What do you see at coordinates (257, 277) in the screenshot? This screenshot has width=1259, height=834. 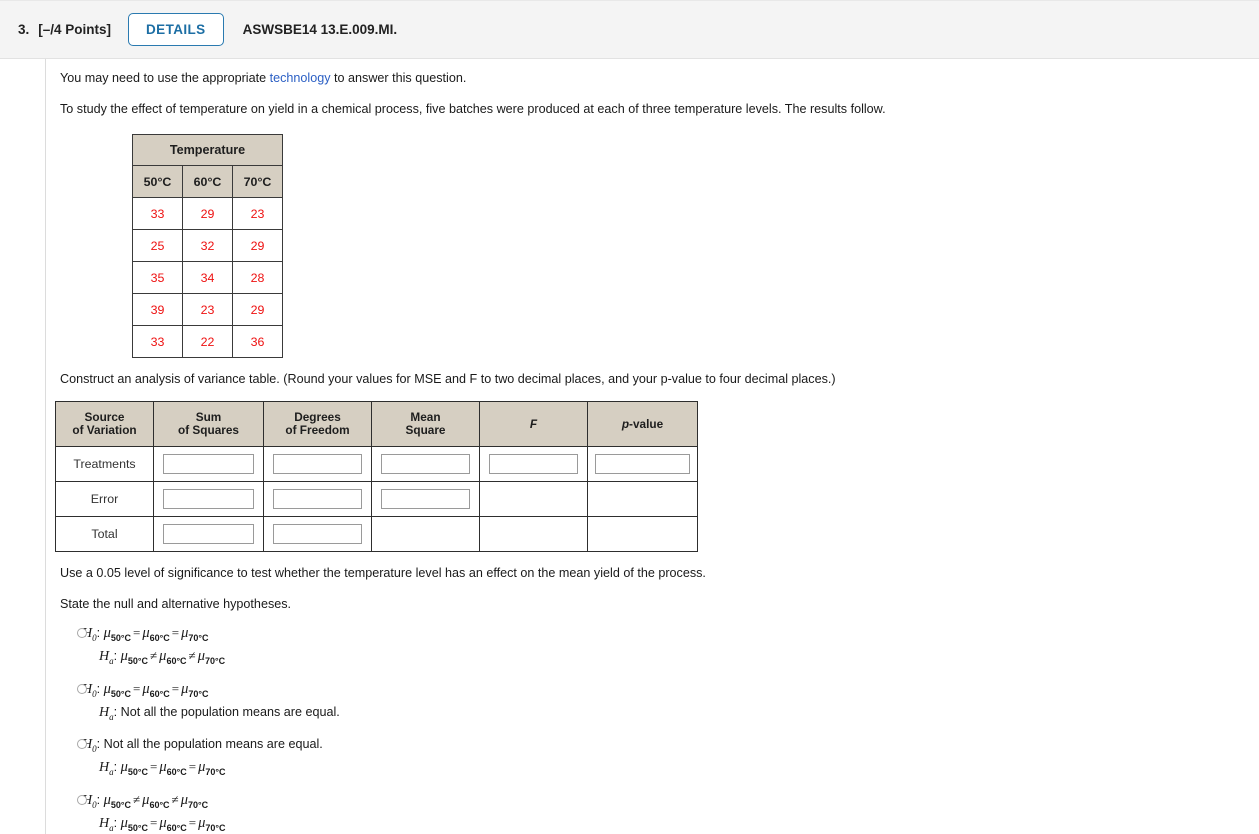 I see `data-cell: 28` at bounding box center [257, 277].